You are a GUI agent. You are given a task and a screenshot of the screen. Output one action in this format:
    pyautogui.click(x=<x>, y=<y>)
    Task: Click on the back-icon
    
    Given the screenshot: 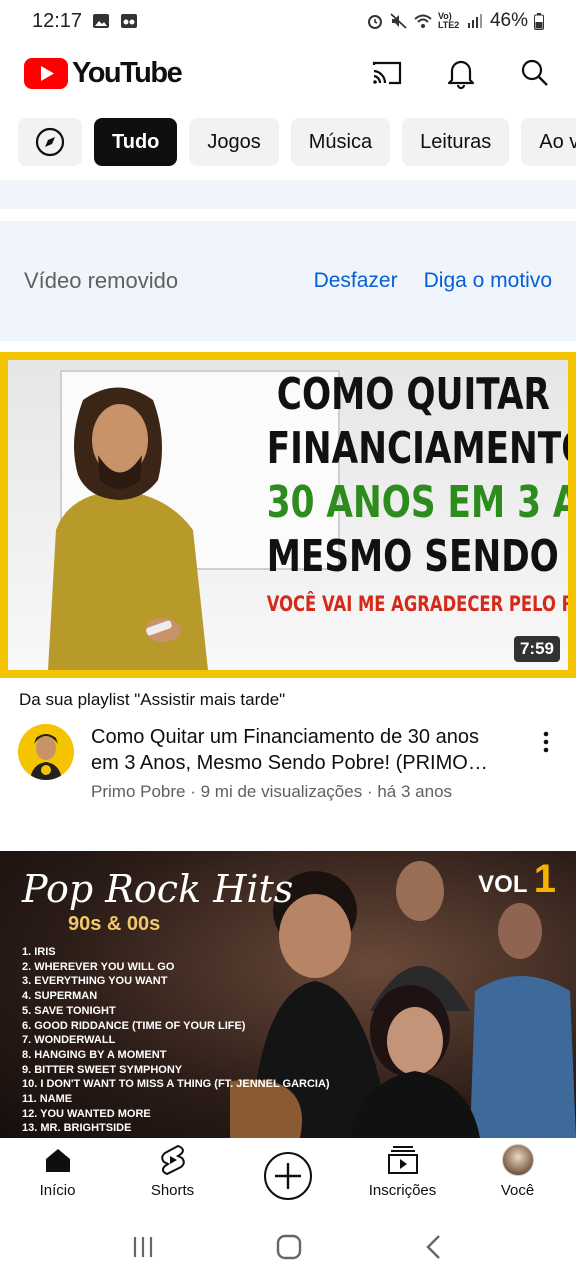 What is the action you would take?
    pyautogui.click(x=434, y=1247)
    